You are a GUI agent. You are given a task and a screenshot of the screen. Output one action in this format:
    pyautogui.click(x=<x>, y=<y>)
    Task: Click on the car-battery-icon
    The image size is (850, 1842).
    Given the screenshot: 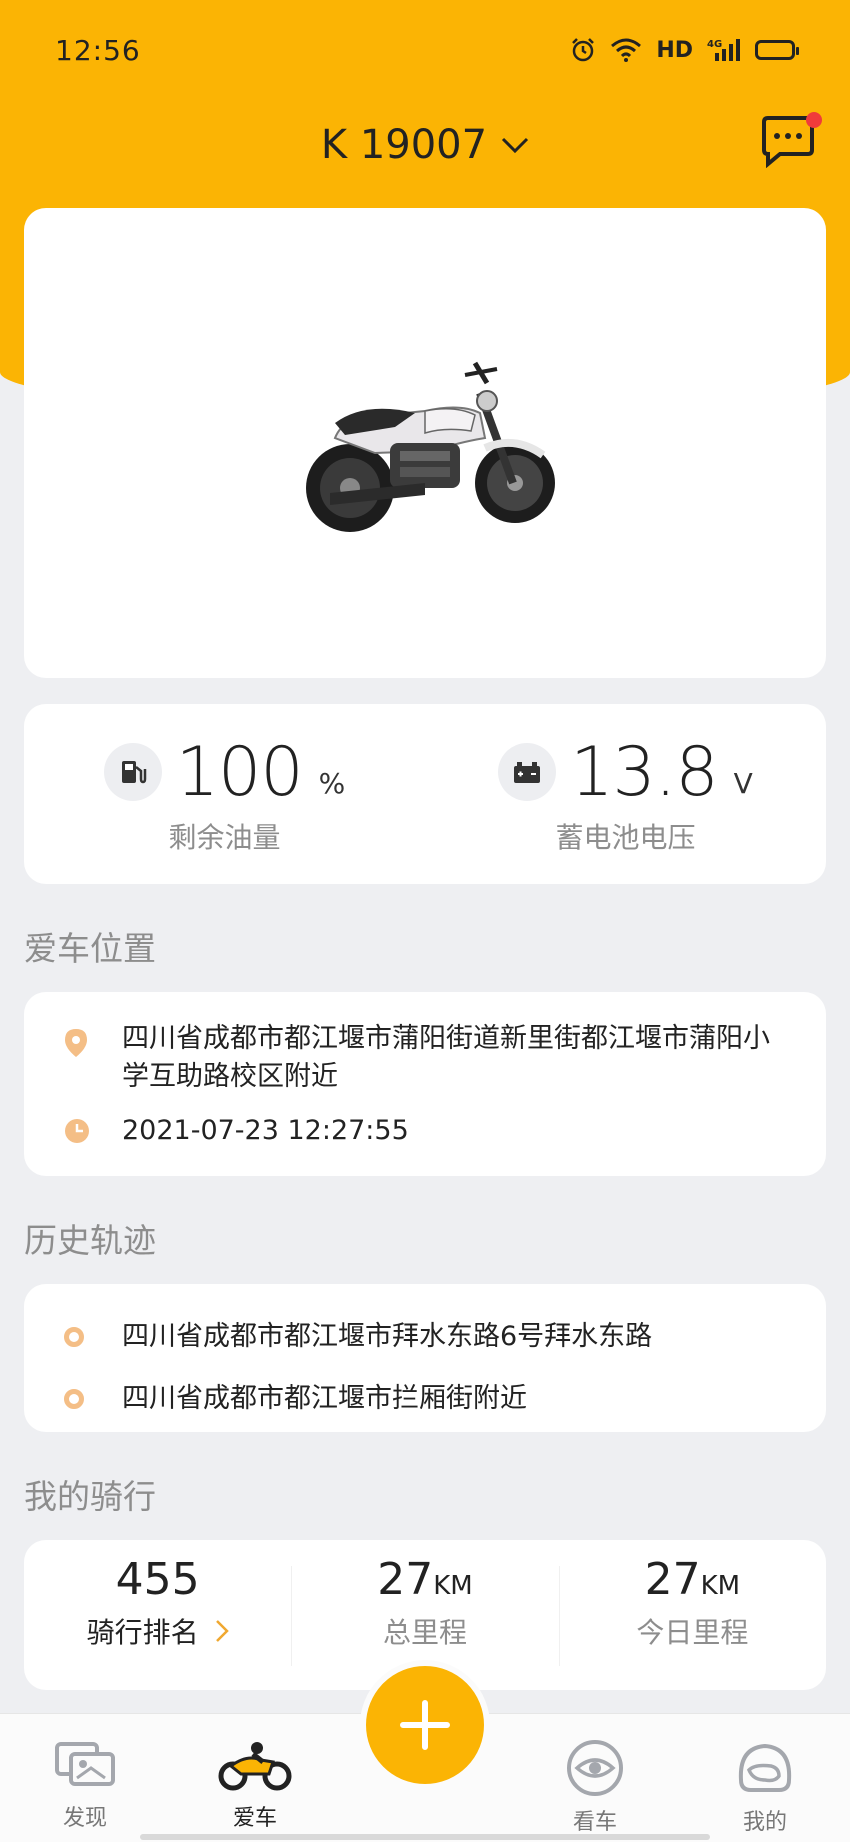 What is the action you would take?
    pyautogui.click(x=527, y=772)
    